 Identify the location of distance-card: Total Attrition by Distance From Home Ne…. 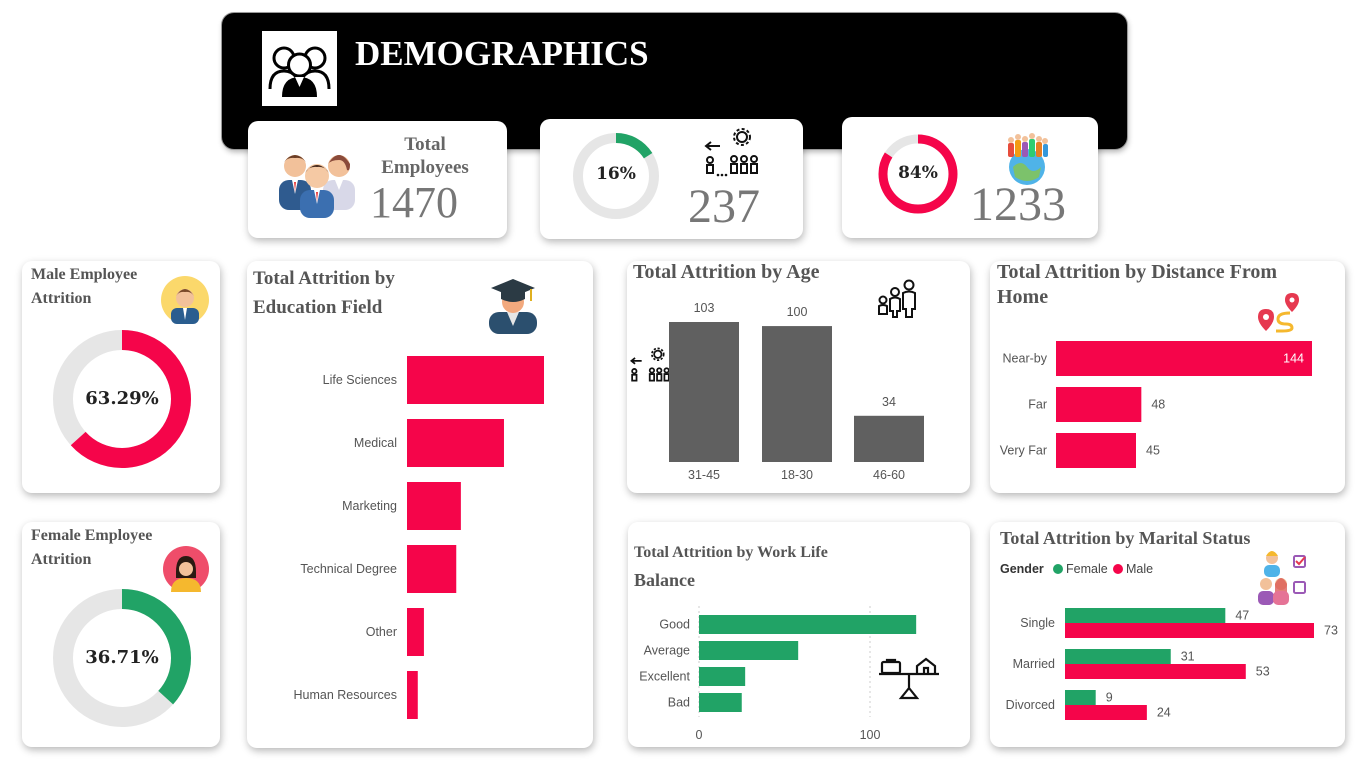
(1167, 377).